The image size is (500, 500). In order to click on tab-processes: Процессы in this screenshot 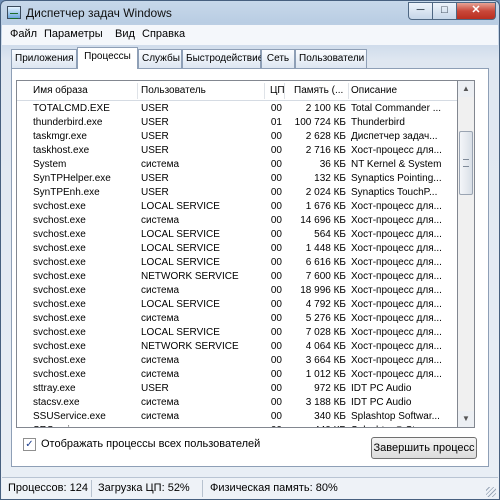, I will do `click(107, 58)`.